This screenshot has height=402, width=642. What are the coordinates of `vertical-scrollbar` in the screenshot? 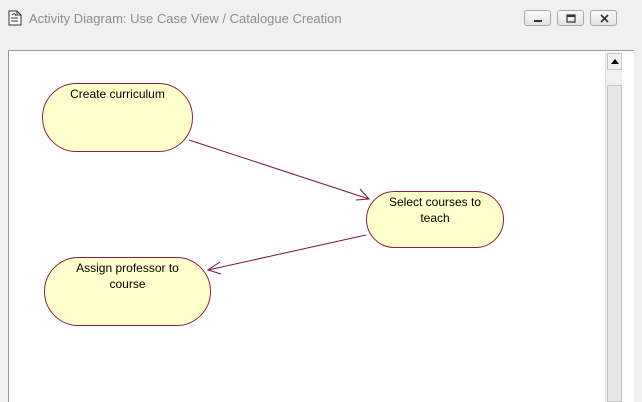 It's located at (613, 227).